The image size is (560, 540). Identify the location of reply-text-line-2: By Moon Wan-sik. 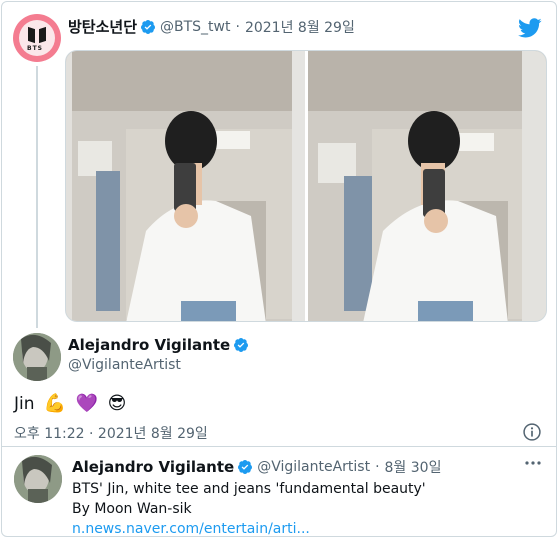
(132, 509).